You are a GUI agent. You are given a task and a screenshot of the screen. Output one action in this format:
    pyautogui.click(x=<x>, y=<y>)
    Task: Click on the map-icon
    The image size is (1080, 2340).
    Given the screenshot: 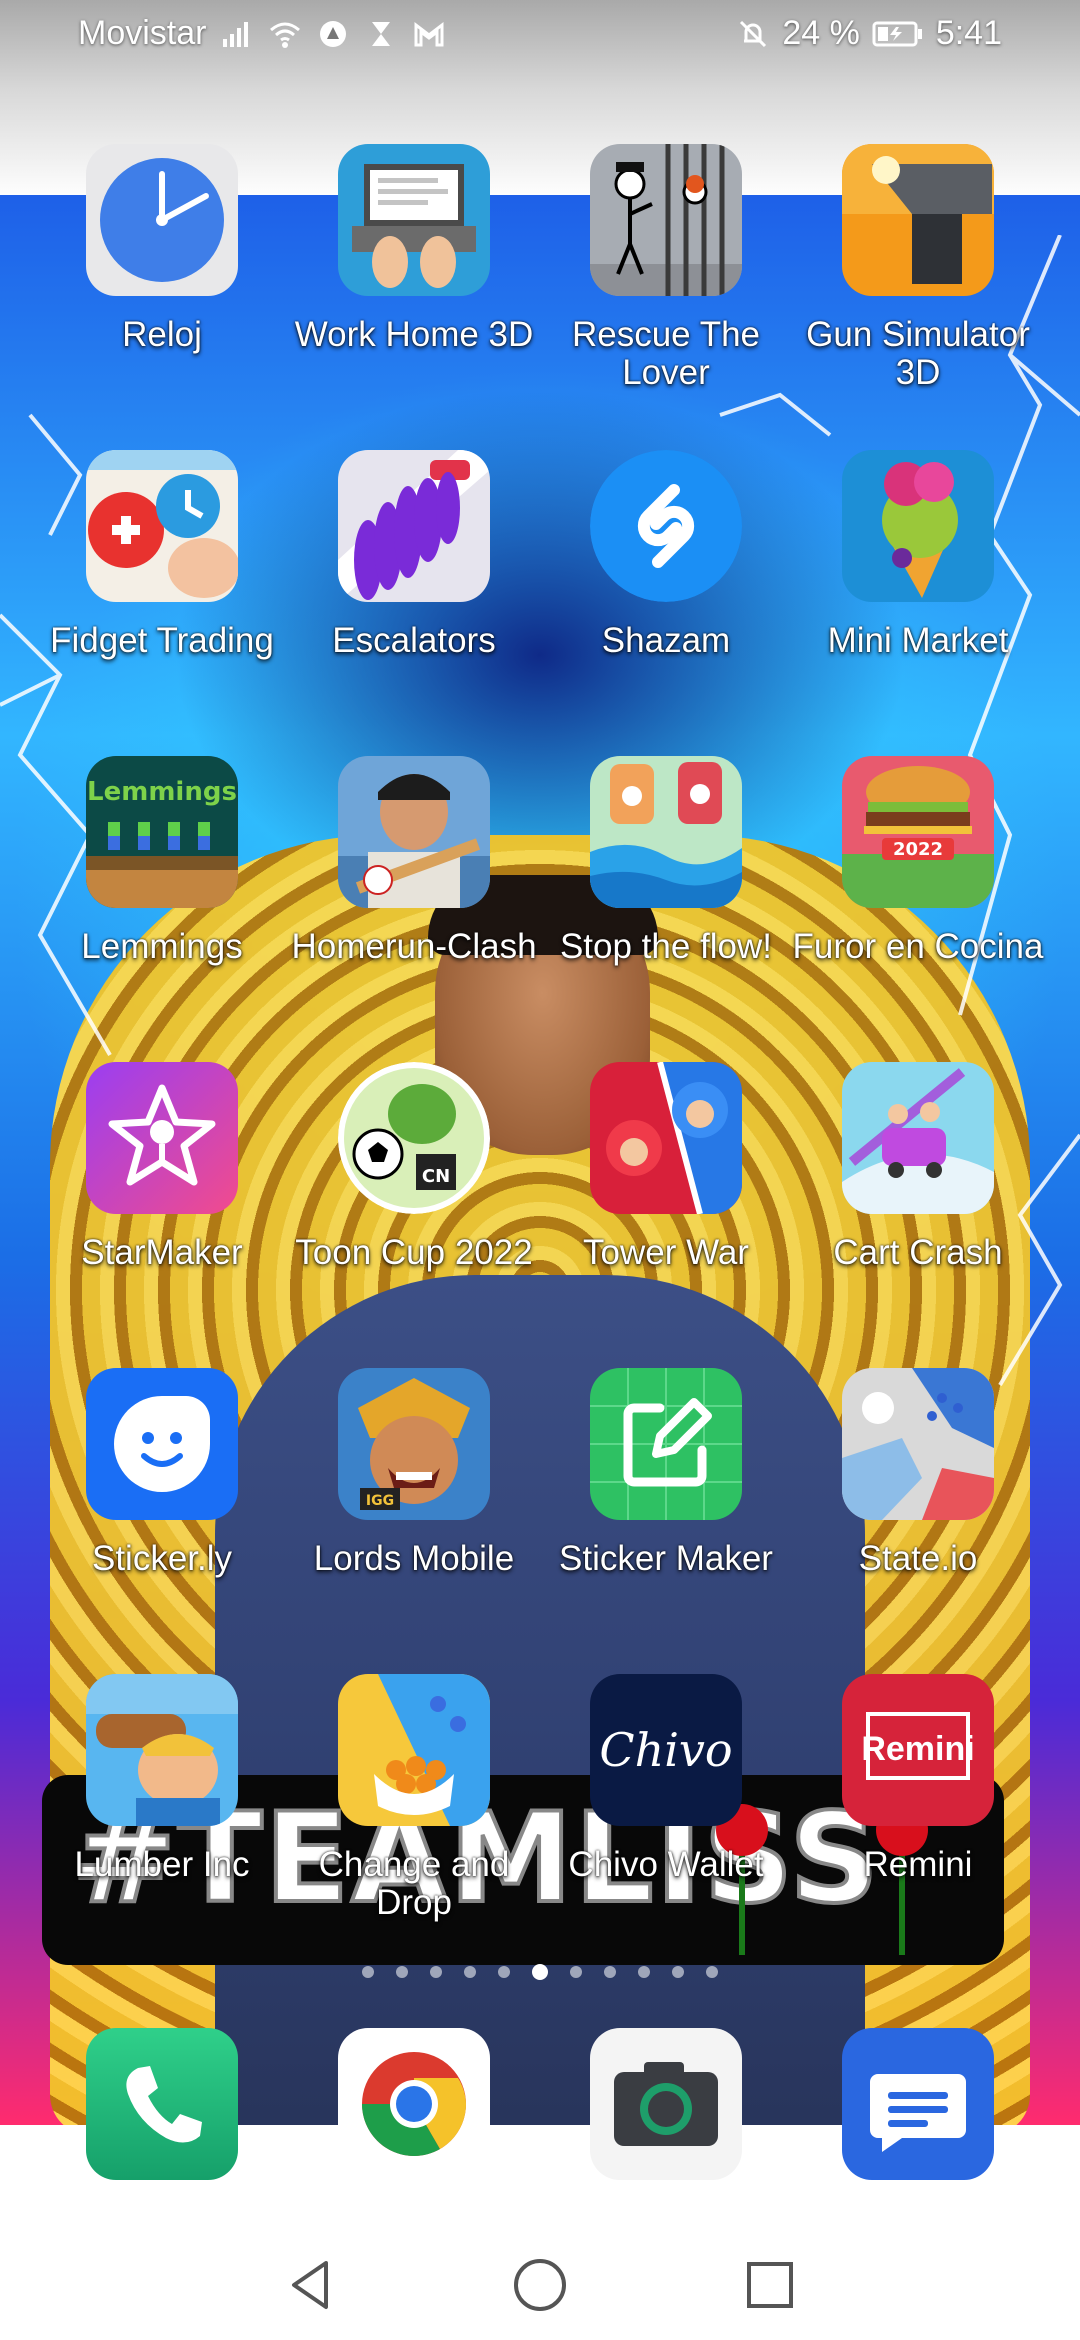 What is the action you would take?
    pyautogui.click(x=918, y=1444)
    